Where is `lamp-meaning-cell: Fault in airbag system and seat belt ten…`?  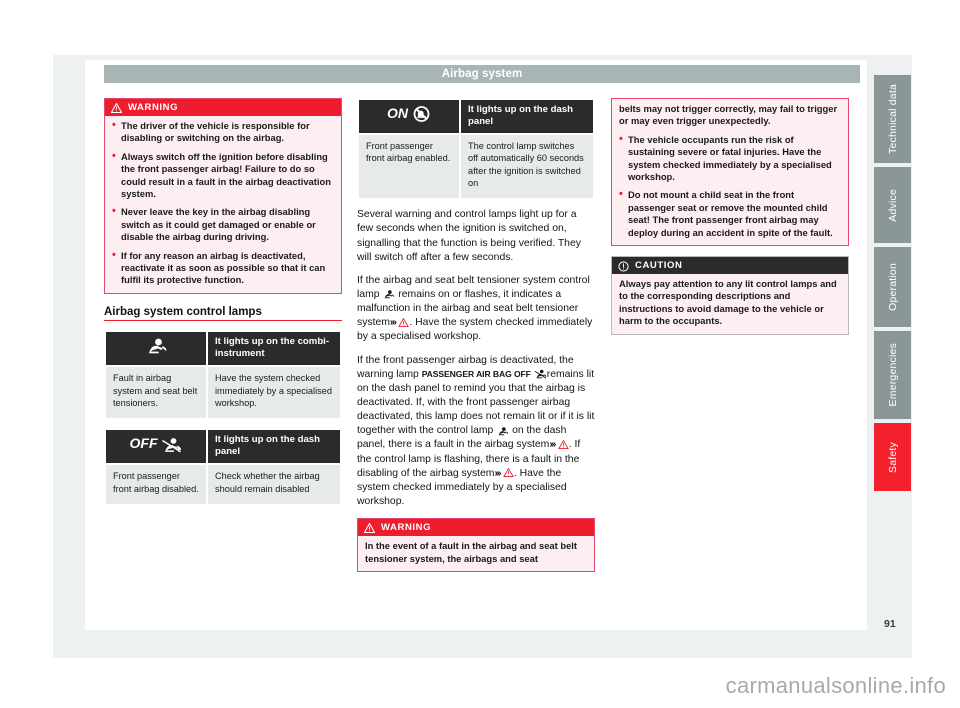 lamp-meaning-cell: Fault in airbag system and seat belt ten… is located at coordinates (156, 393).